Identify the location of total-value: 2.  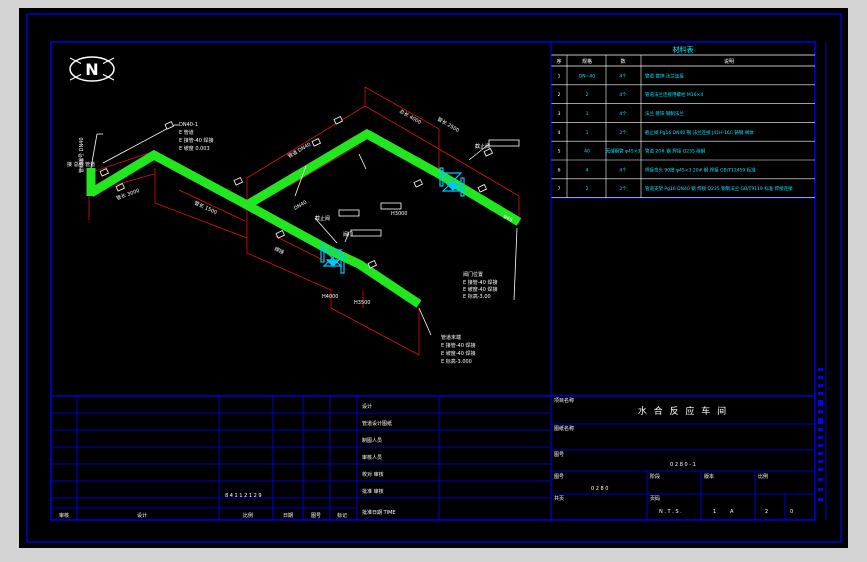
(766, 512).